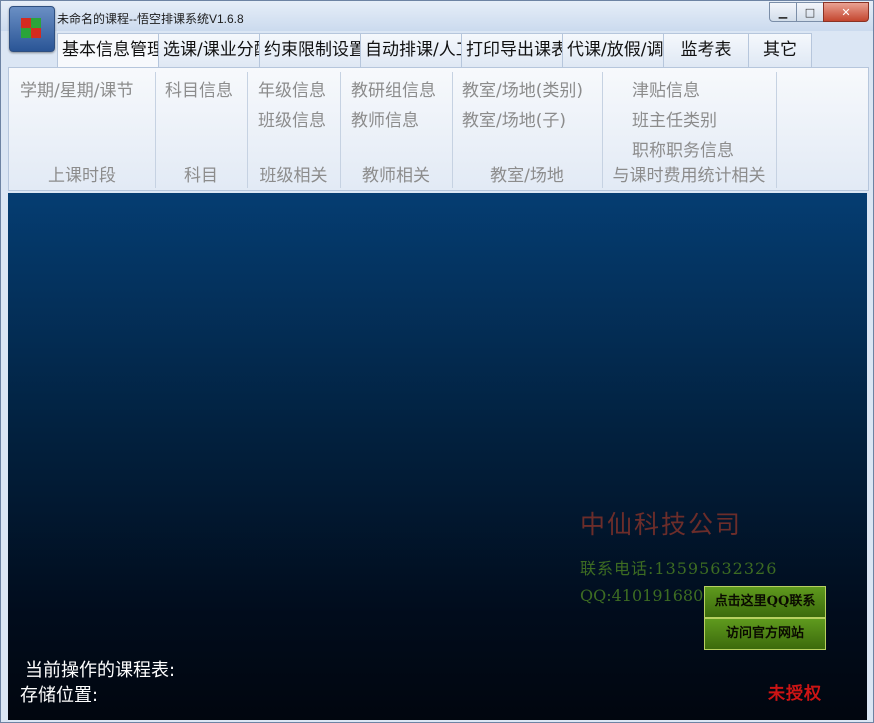 The height and width of the screenshot is (723, 874). I want to click on btn-teacher-info: 教师信息, so click(385, 118).